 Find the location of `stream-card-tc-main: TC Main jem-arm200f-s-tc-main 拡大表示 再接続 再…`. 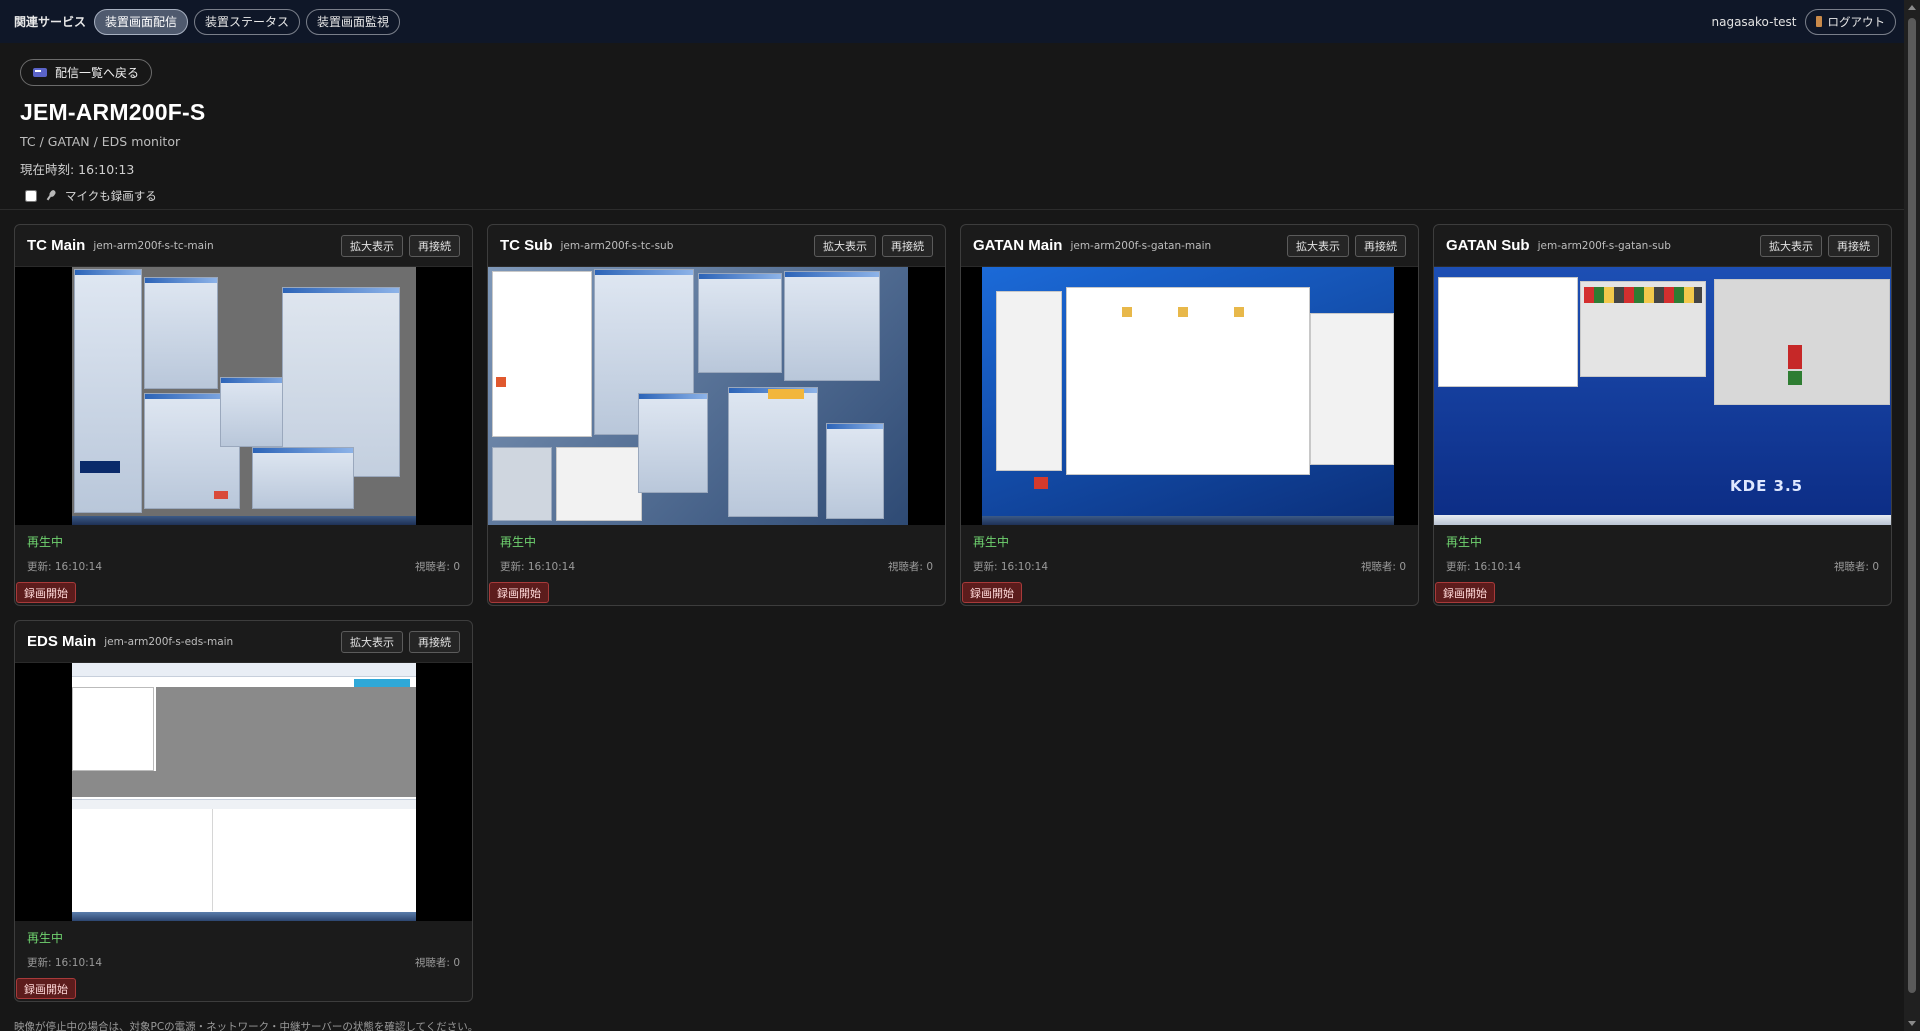

stream-card-tc-main: TC Main jem-arm200f-s-tc-main 拡大表示 再接続 再… is located at coordinates (243, 415).